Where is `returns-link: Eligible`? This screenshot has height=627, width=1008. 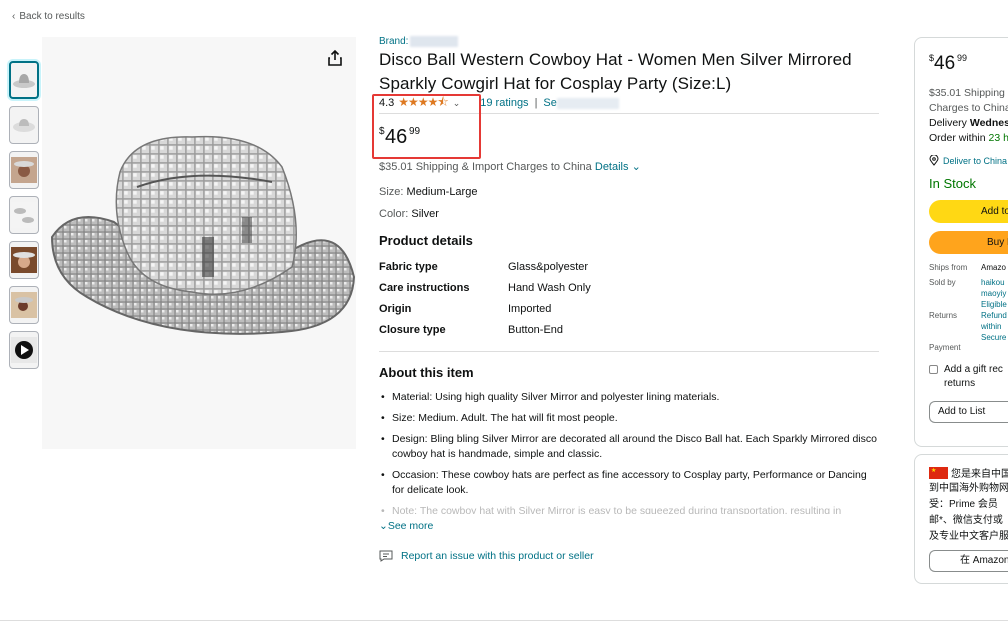 returns-link: Eligible is located at coordinates (994, 304).